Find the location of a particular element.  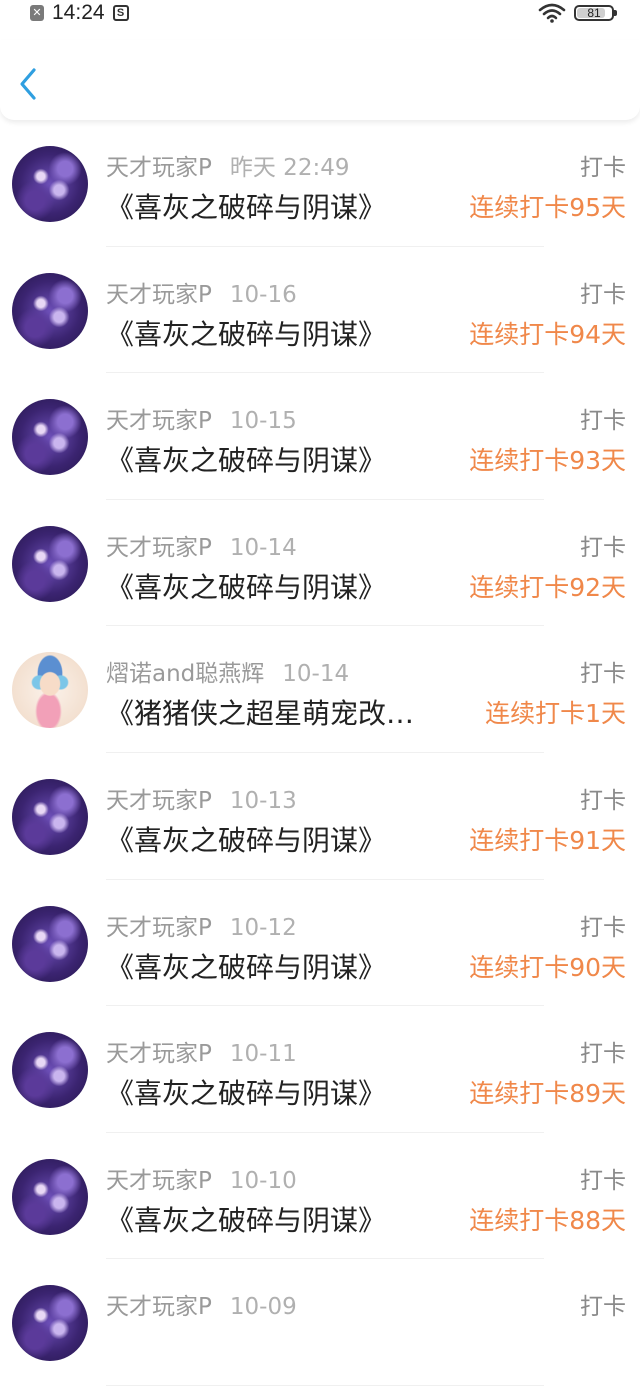

username-line: 天才玩家P 10-14 is located at coordinates (201, 545).